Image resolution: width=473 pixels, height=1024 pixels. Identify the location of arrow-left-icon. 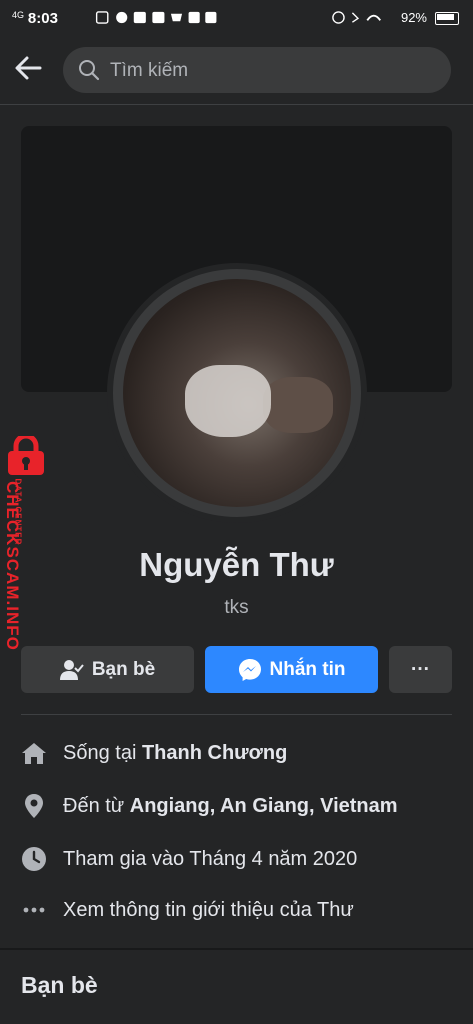
(28, 68).